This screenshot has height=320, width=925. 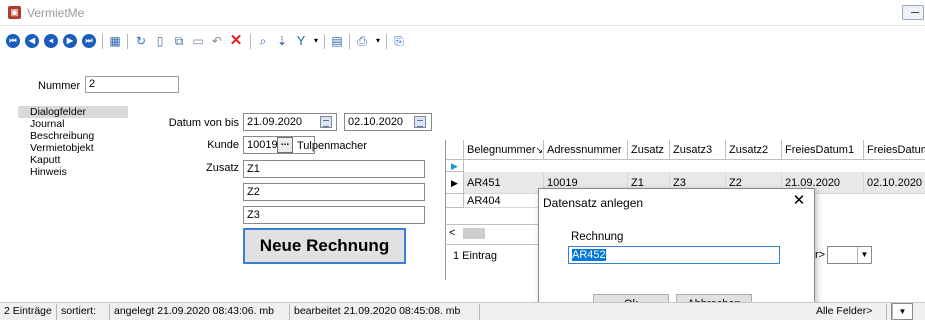 I want to click on undo-icon: ↶, so click(x=217, y=41).